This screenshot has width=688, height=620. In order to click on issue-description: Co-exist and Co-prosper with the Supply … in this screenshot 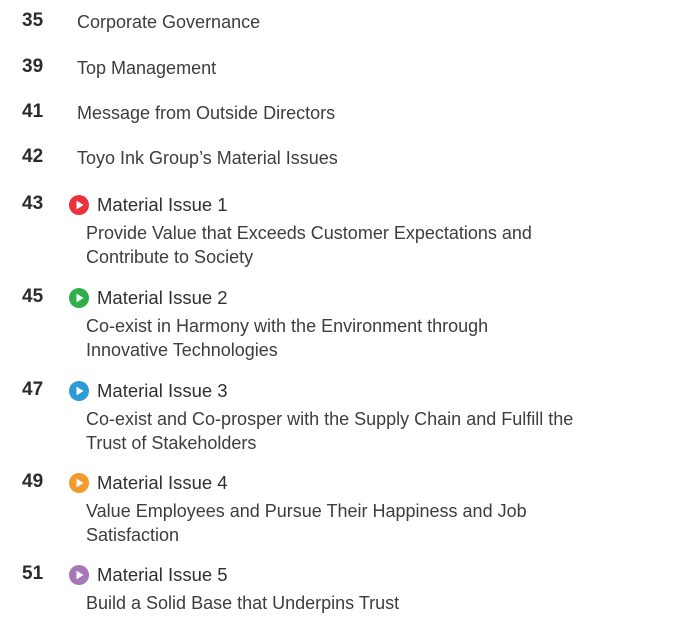, I will do `click(386, 431)`.